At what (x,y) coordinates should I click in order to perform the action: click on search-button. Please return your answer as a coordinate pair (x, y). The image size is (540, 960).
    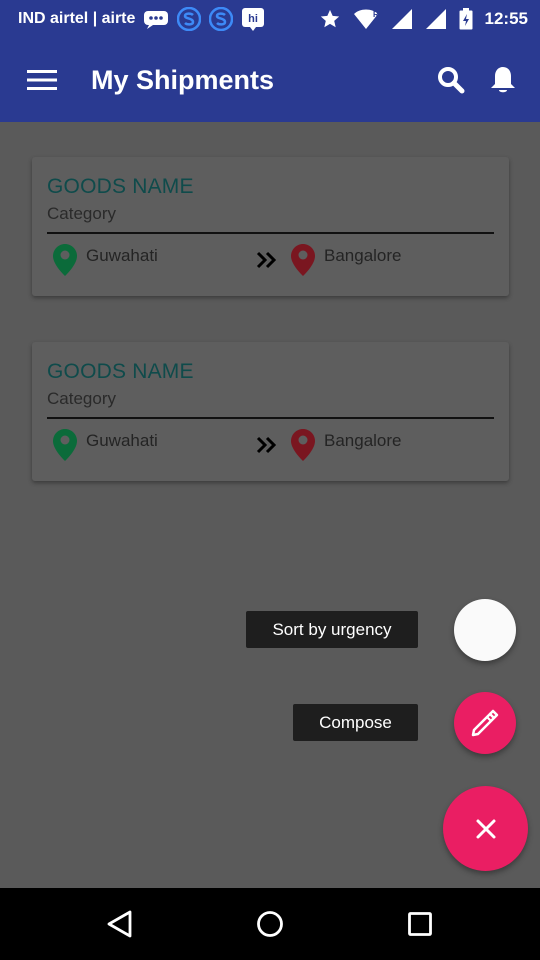
    Looking at the image, I should click on (451, 80).